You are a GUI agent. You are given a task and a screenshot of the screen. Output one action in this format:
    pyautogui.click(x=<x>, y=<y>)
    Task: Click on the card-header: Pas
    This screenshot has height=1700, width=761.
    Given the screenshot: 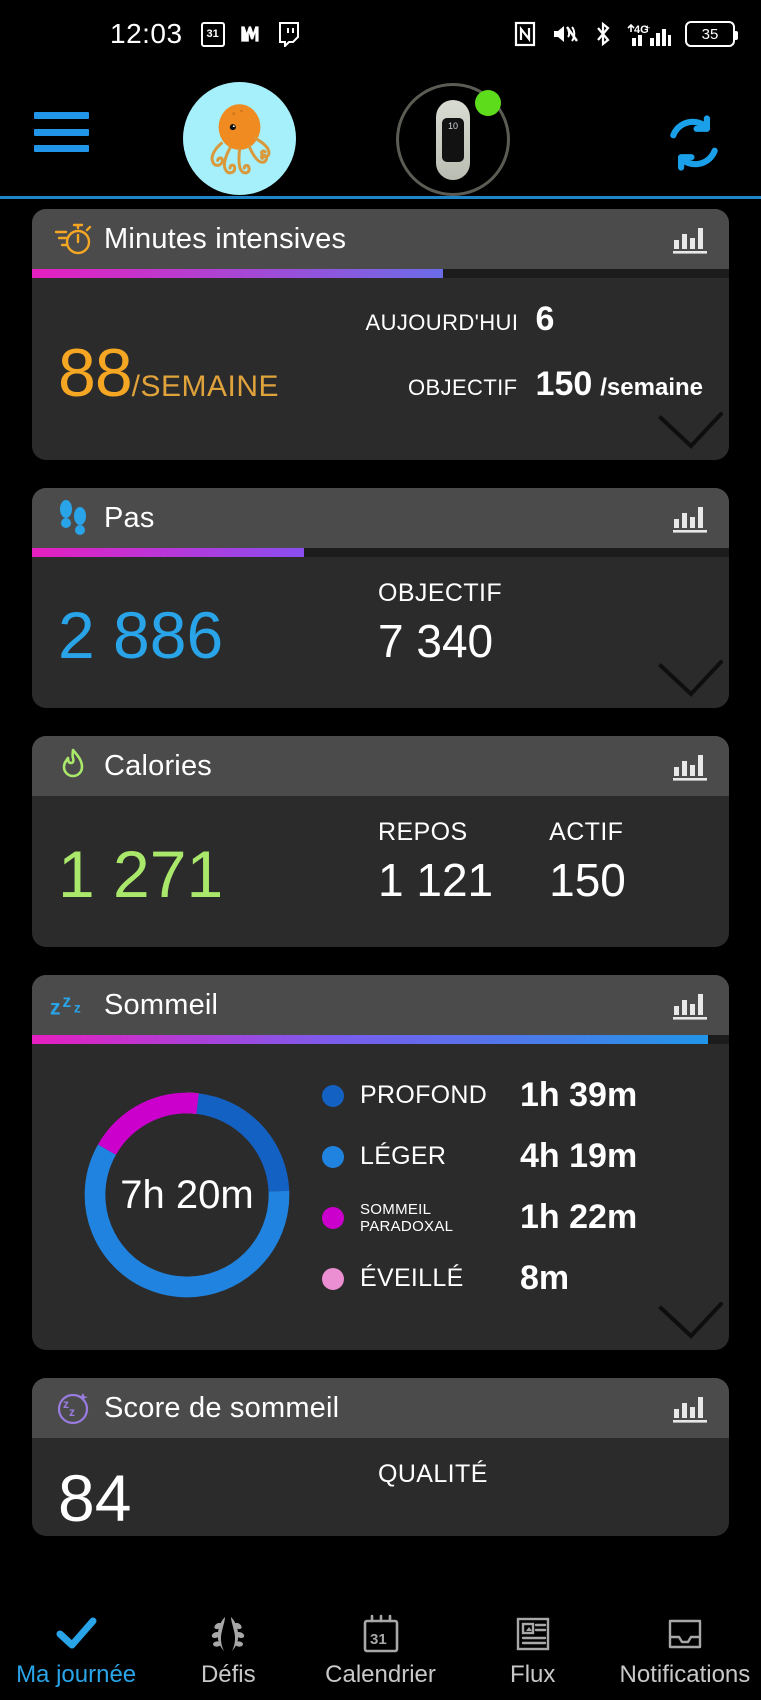 What is the action you would take?
    pyautogui.click(x=380, y=518)
    